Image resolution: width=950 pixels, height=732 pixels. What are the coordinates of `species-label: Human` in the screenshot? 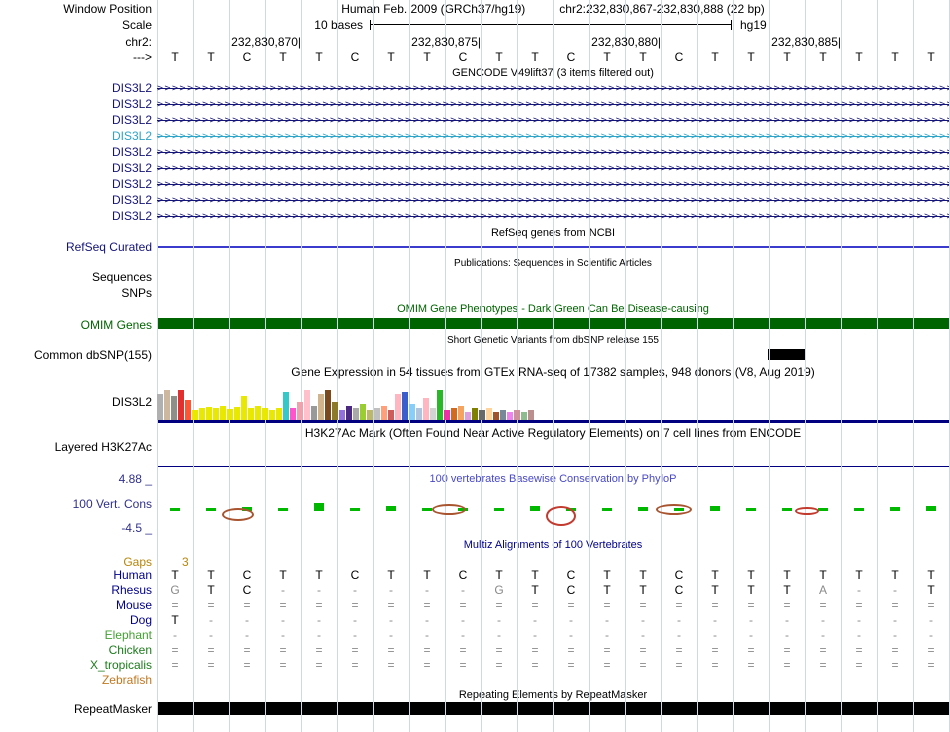 It's located at (76, 575).